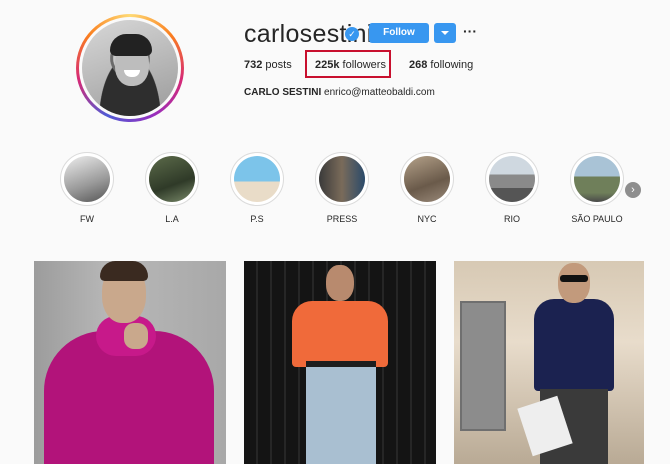 Image resolution: width=670 pixels, height=464 pixels. I want to click on story-highlight-sao-paulo: SÃO PAULO, so click(597, 188).